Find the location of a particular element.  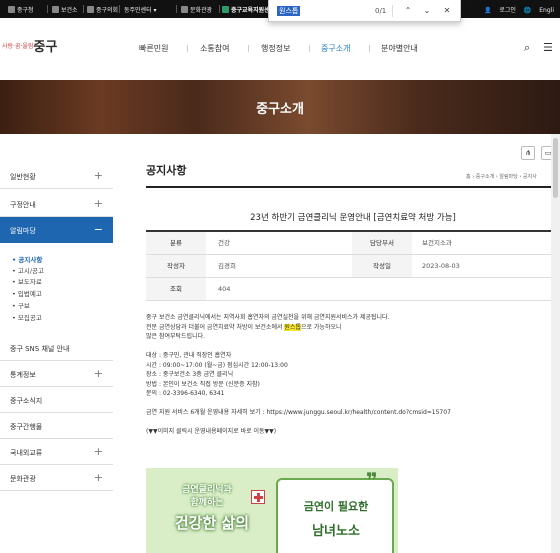

menu-icon: ☰ is located at coordinates (548, 47).